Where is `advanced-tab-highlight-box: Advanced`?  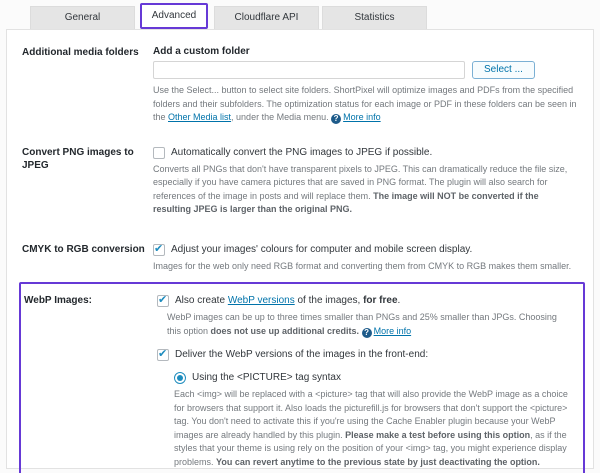
advanced-tab-highlight-box: Advanced is located at coordinates (174, 16).